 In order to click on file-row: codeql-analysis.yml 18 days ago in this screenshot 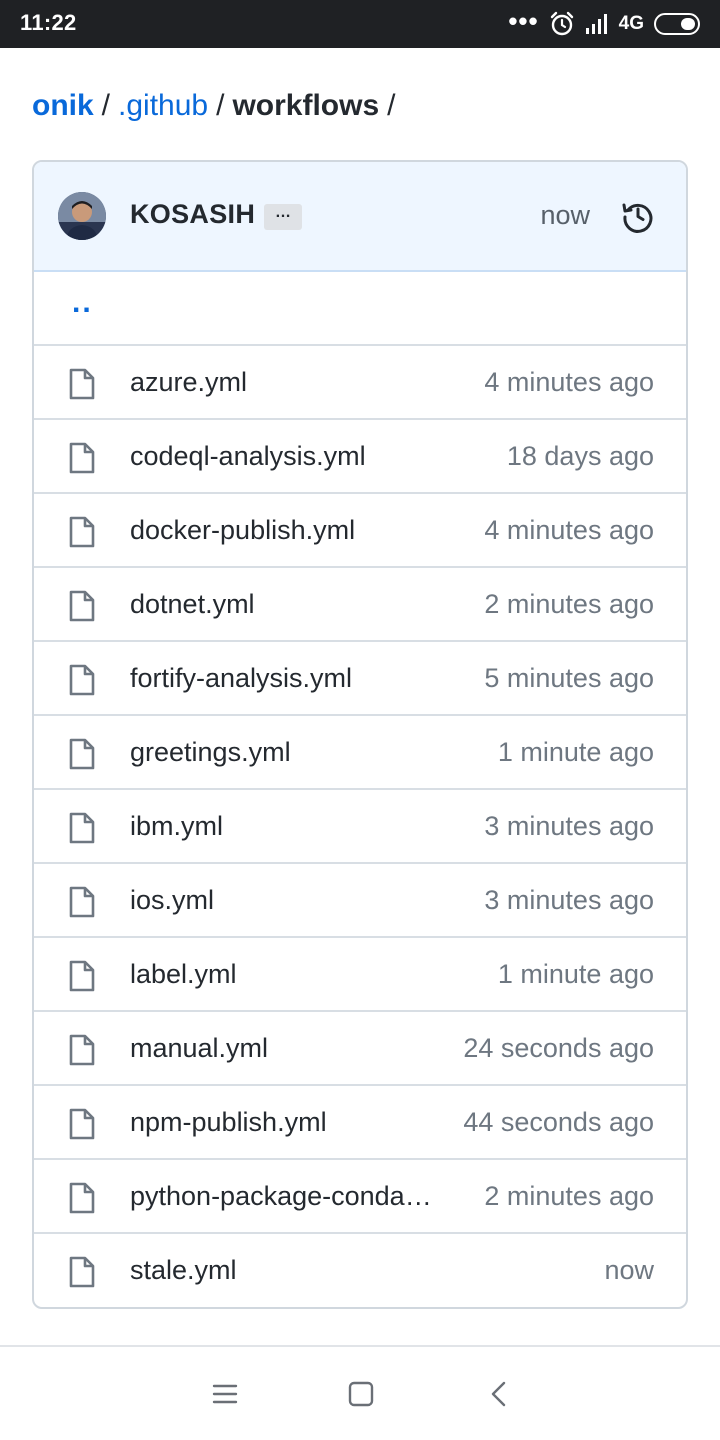, I will do `click(360, 455)`.